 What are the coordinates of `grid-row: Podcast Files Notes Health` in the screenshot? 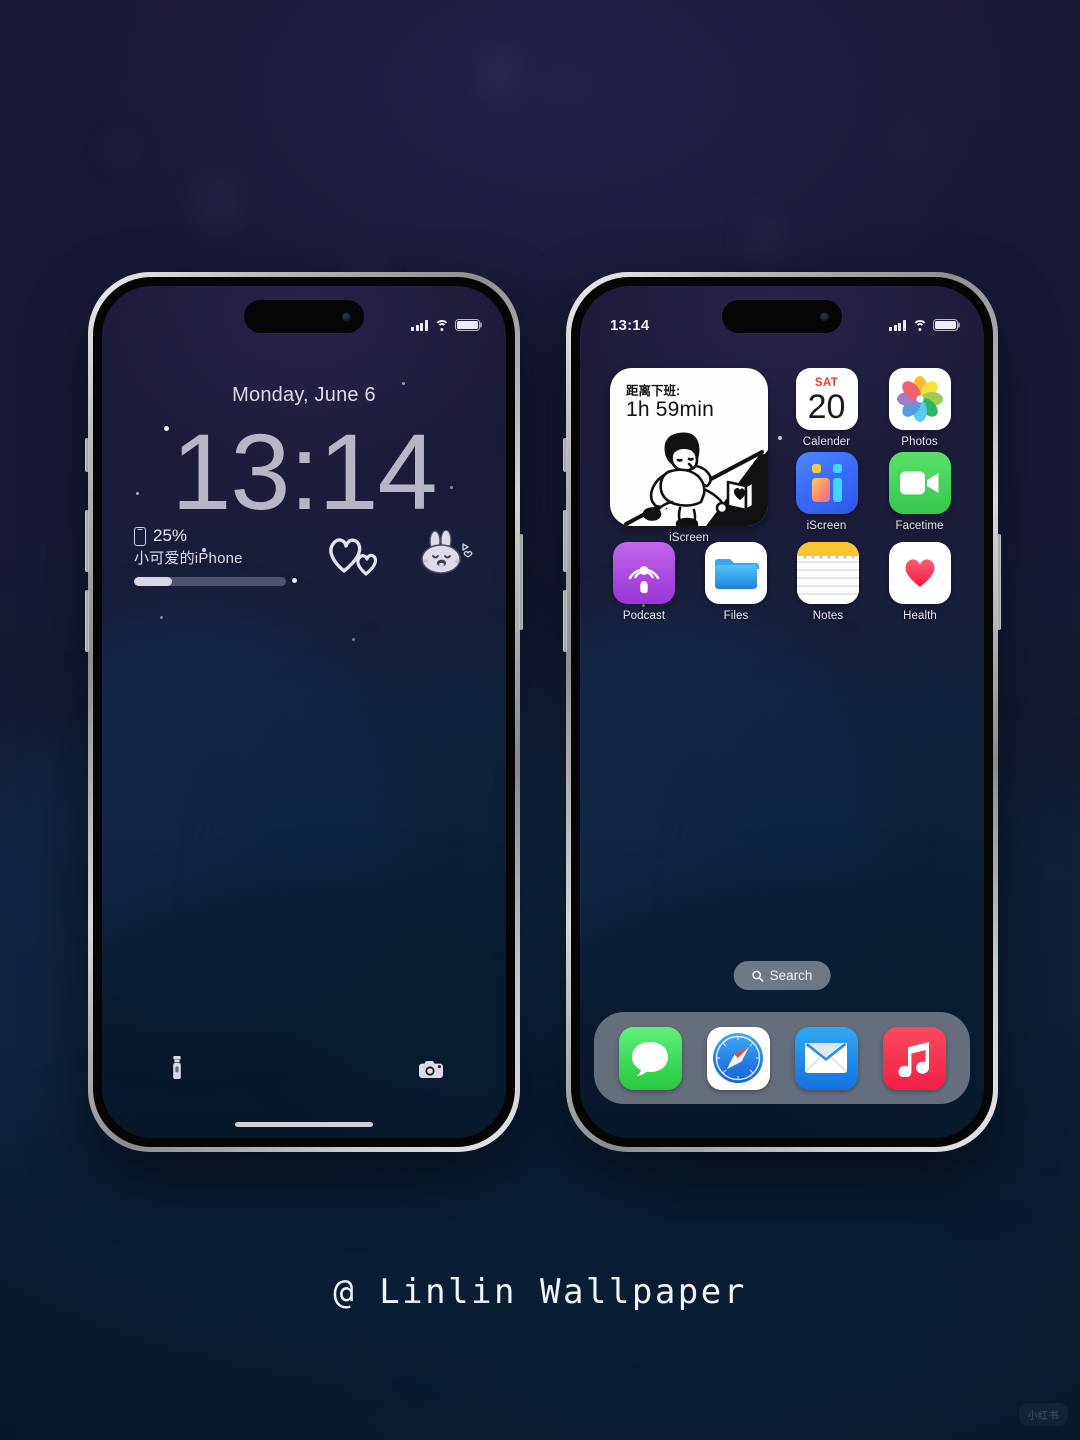 It's located at (782, 582).